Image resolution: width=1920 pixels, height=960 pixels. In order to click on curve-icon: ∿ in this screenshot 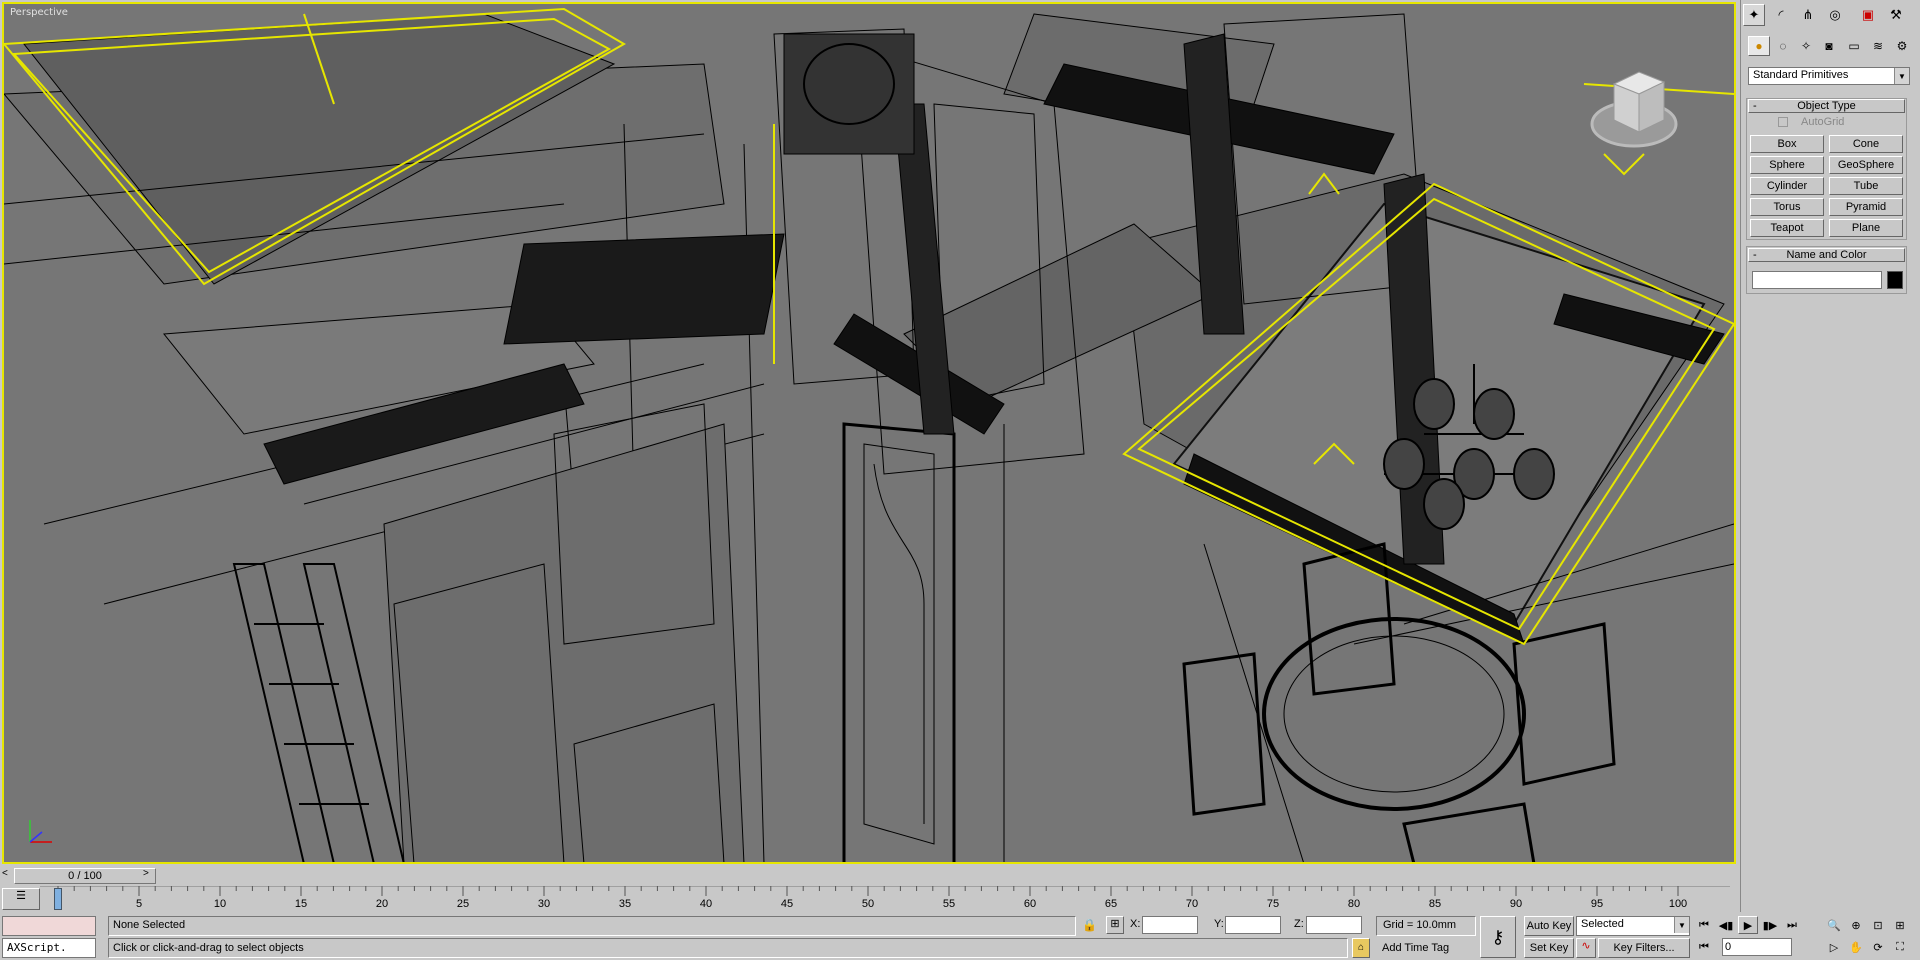, I will do `click(1586, 948)`.